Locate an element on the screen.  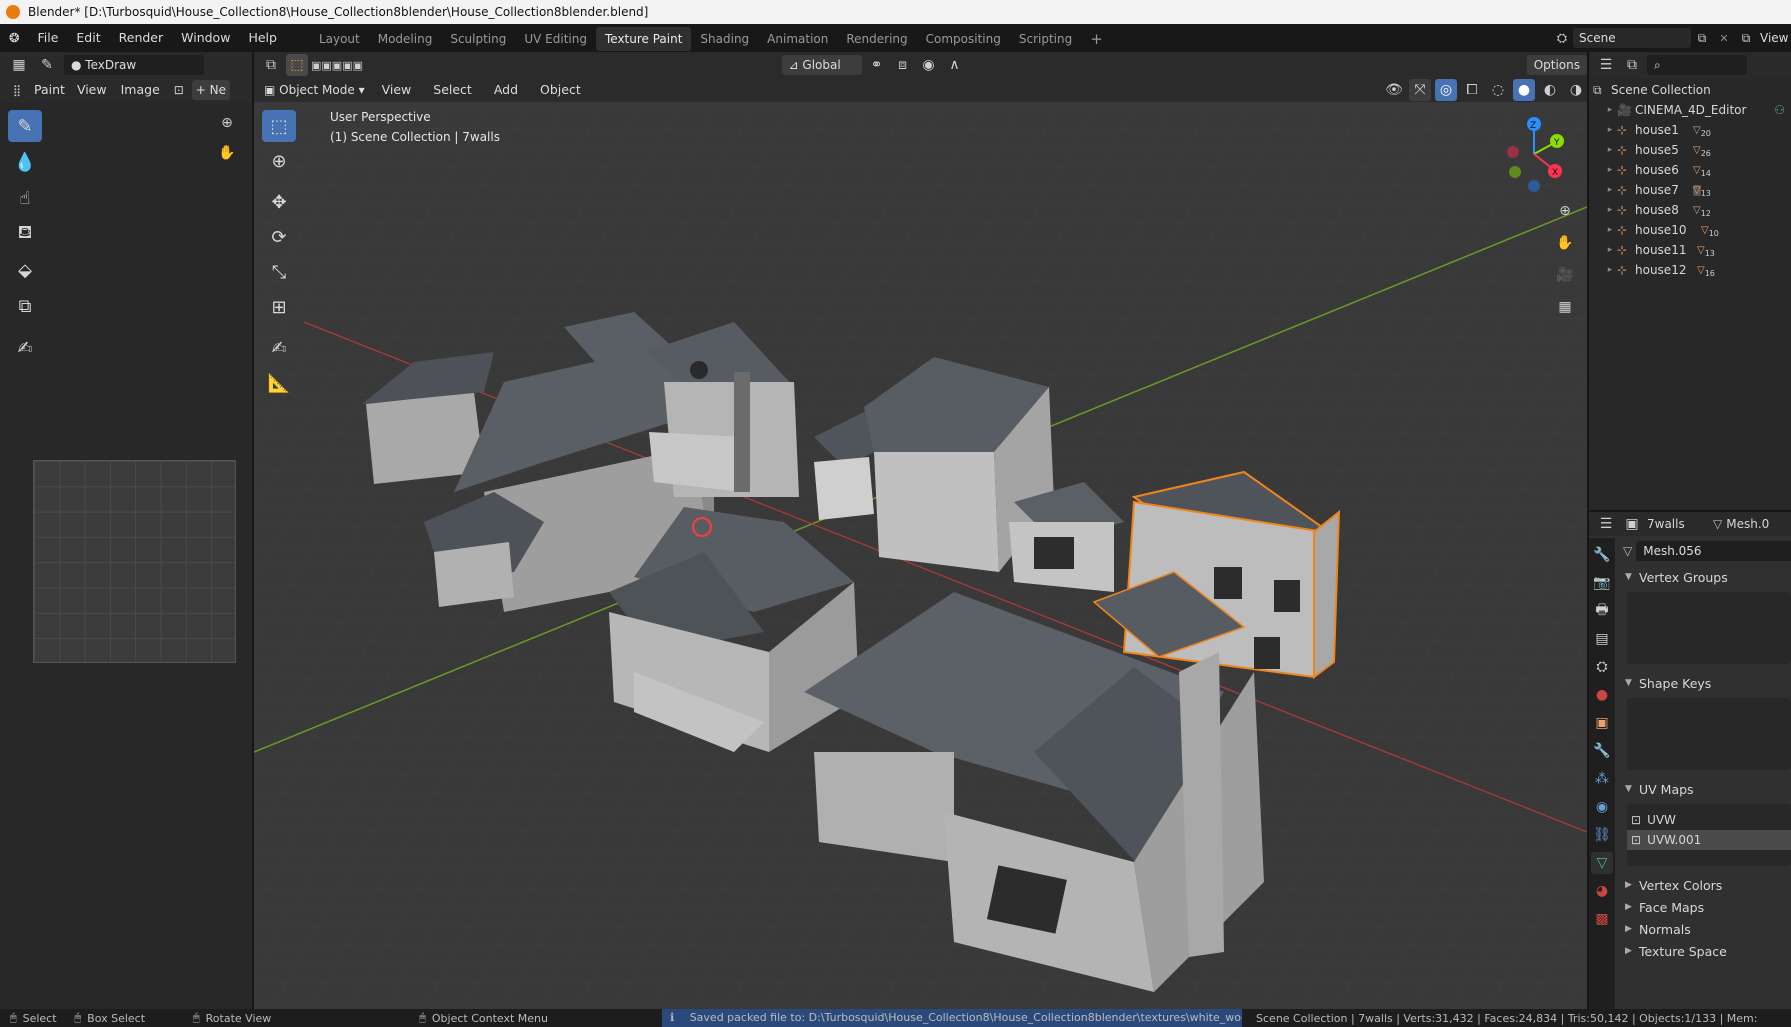
brush-selector: ● TexDraw is located at coordinates (134, 65).